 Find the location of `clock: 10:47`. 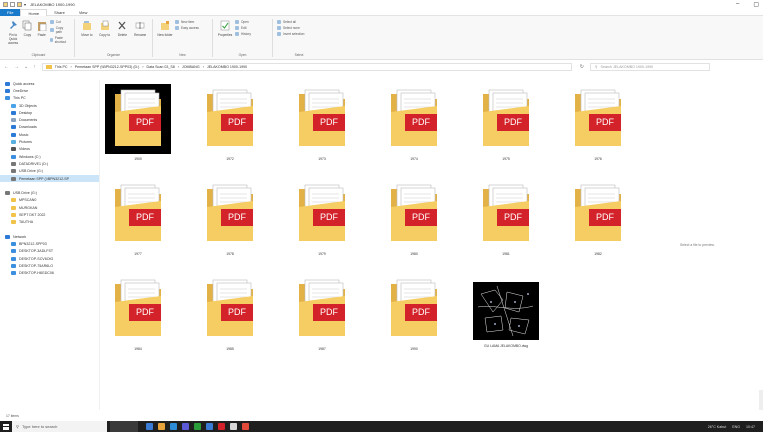

clock: 10:47 is located at coordinates (750, 427).